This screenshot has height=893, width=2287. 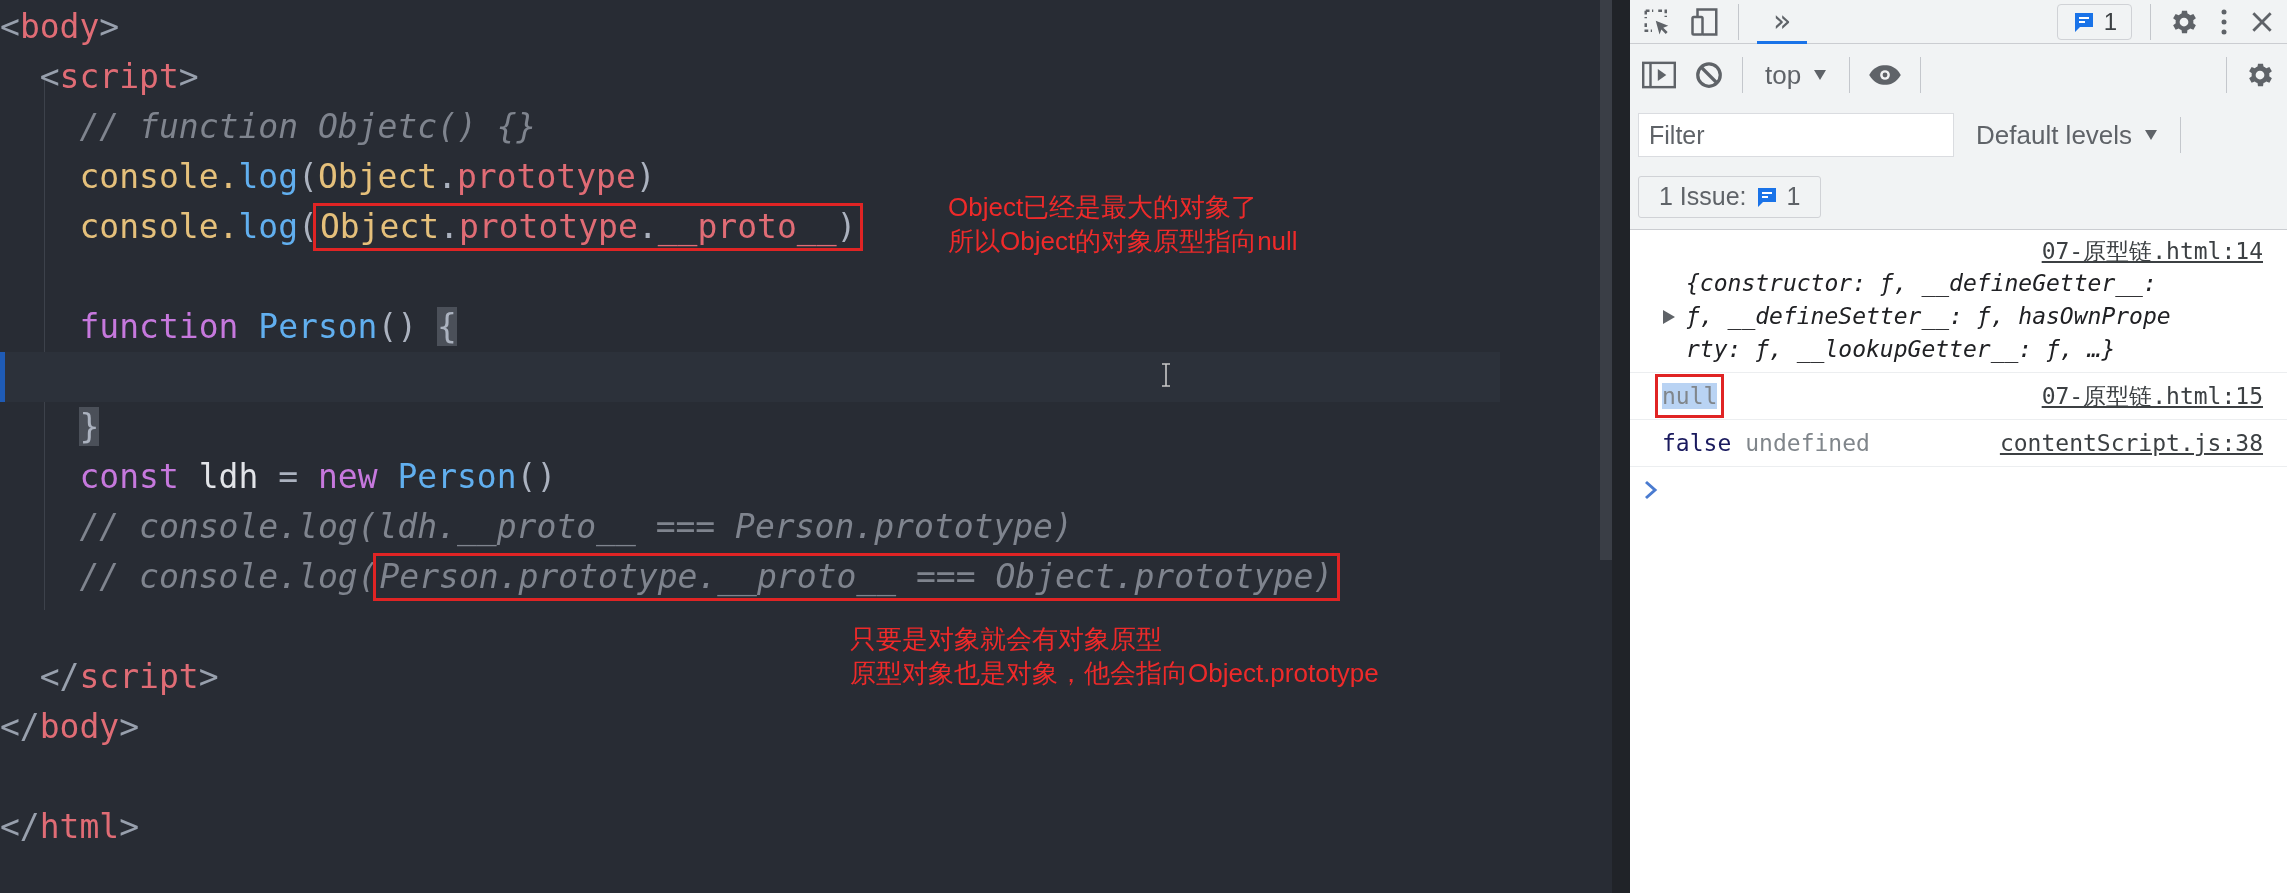 I want to click on source-link: 07-原型链.html:15, so click(x=2152, y=396).